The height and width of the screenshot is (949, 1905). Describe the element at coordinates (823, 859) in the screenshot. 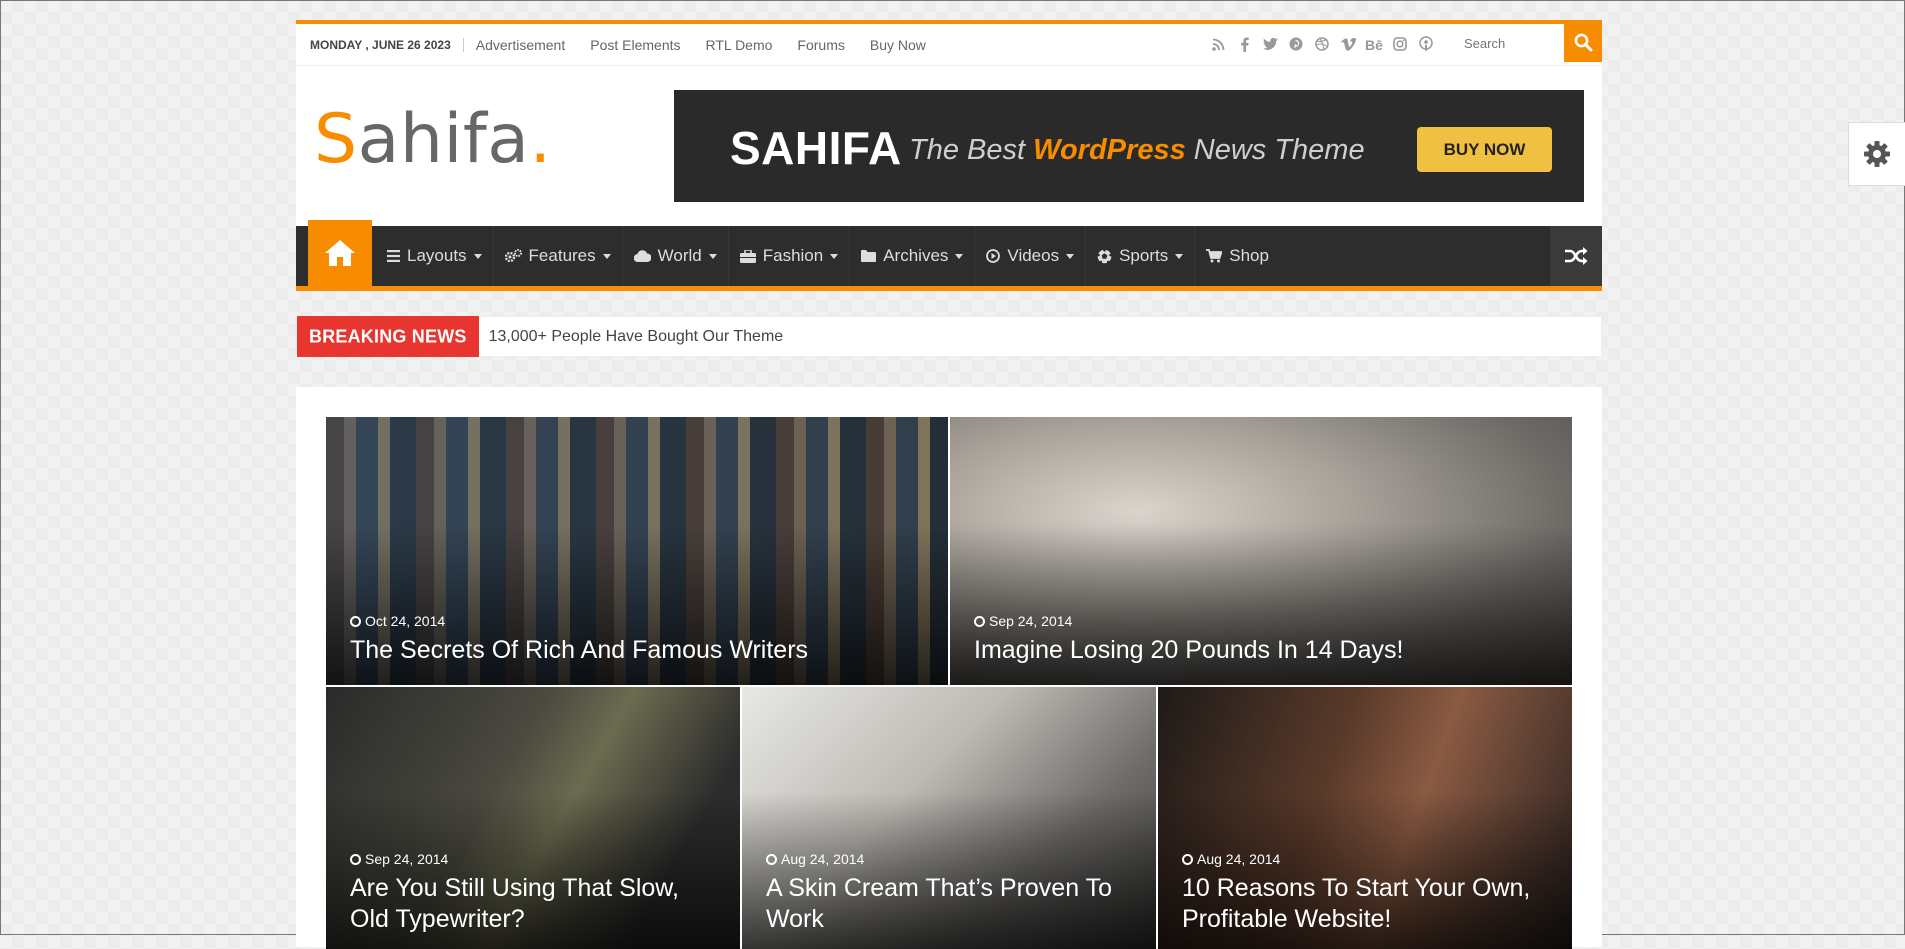

I see `post-date-text: Aug 24, 2014` at that location.